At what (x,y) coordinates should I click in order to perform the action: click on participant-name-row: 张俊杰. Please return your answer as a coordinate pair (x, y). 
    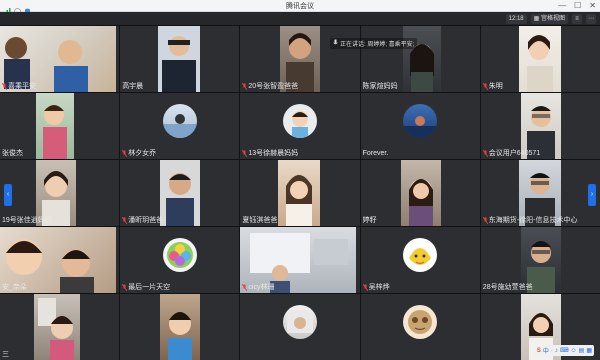
    Looking at the image, I should click on (12, 153).